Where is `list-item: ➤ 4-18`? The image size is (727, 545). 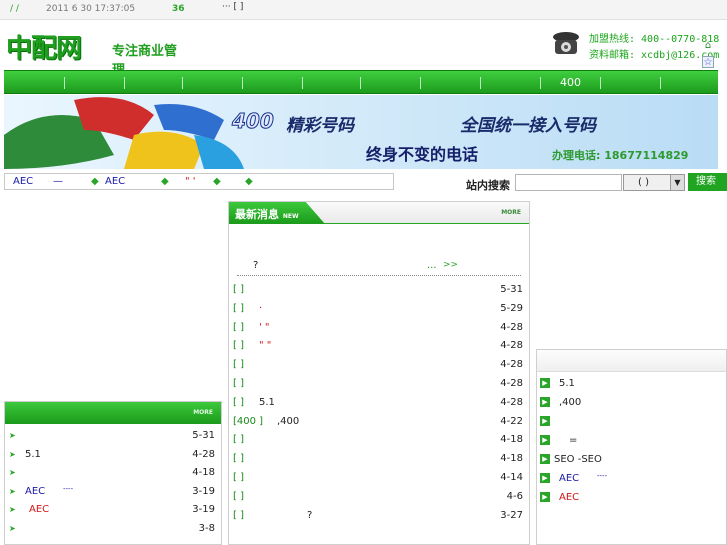 list-item: ➤ 4-18 is located at coordinates (113, 474).